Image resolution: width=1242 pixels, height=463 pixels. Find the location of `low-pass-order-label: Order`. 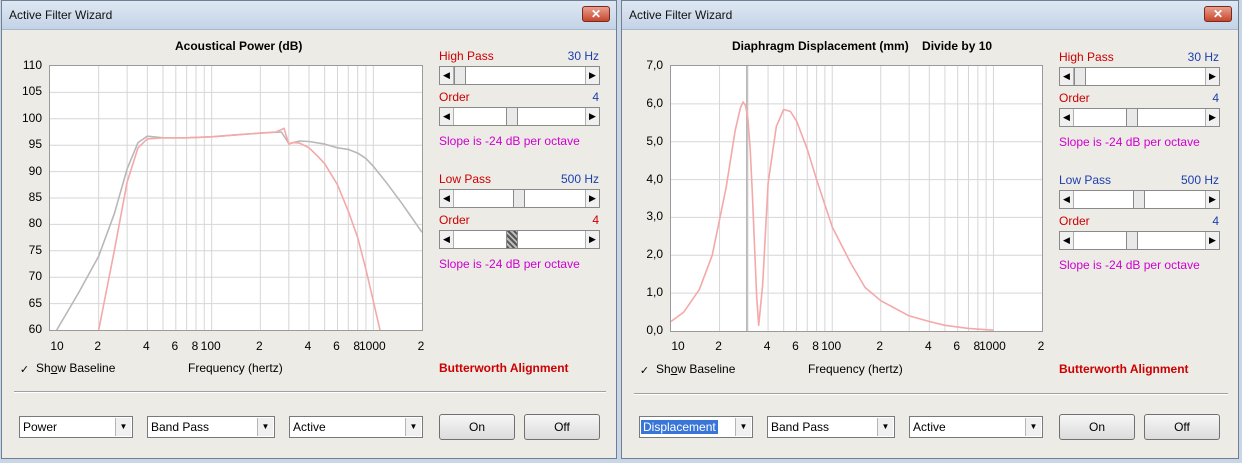

low-pass-order-label: Order is located at coordinates (1074, 221).